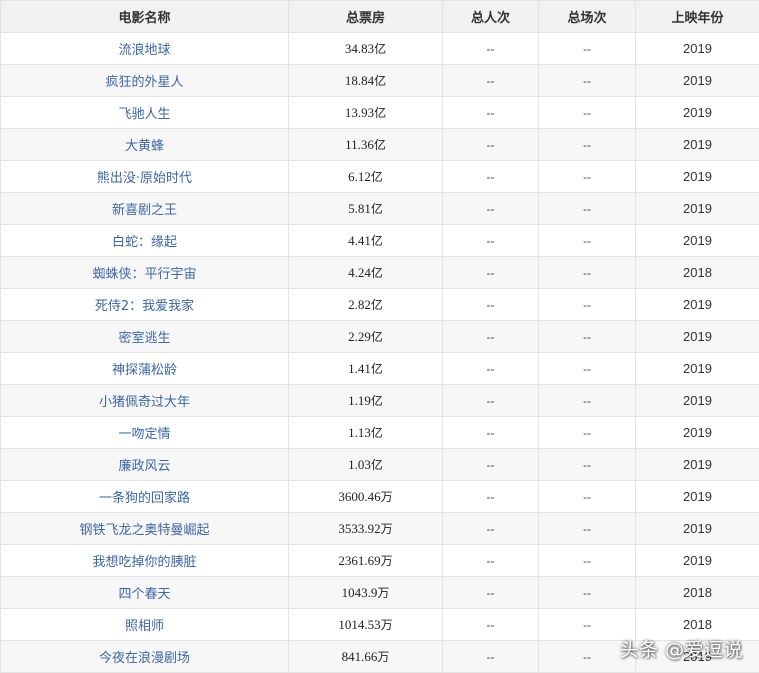 The height and width of the screenshot is (673, 759). I want to click on movie-title-link: 死侍2：我爱我家, so click(145, 305).